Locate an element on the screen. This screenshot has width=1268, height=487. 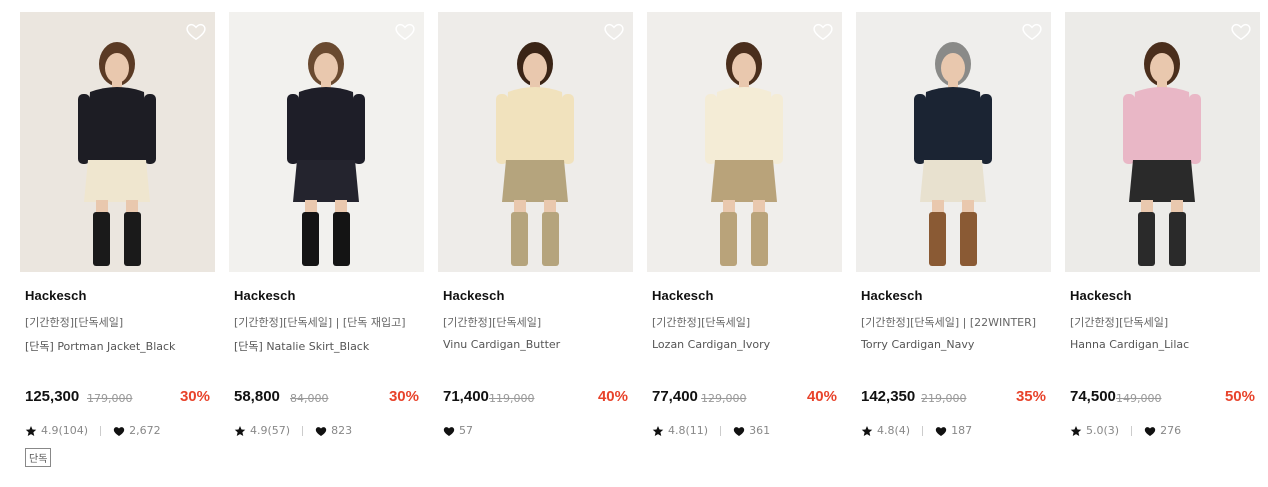
original-price: 84,000 is located at coordinates (309, 398).